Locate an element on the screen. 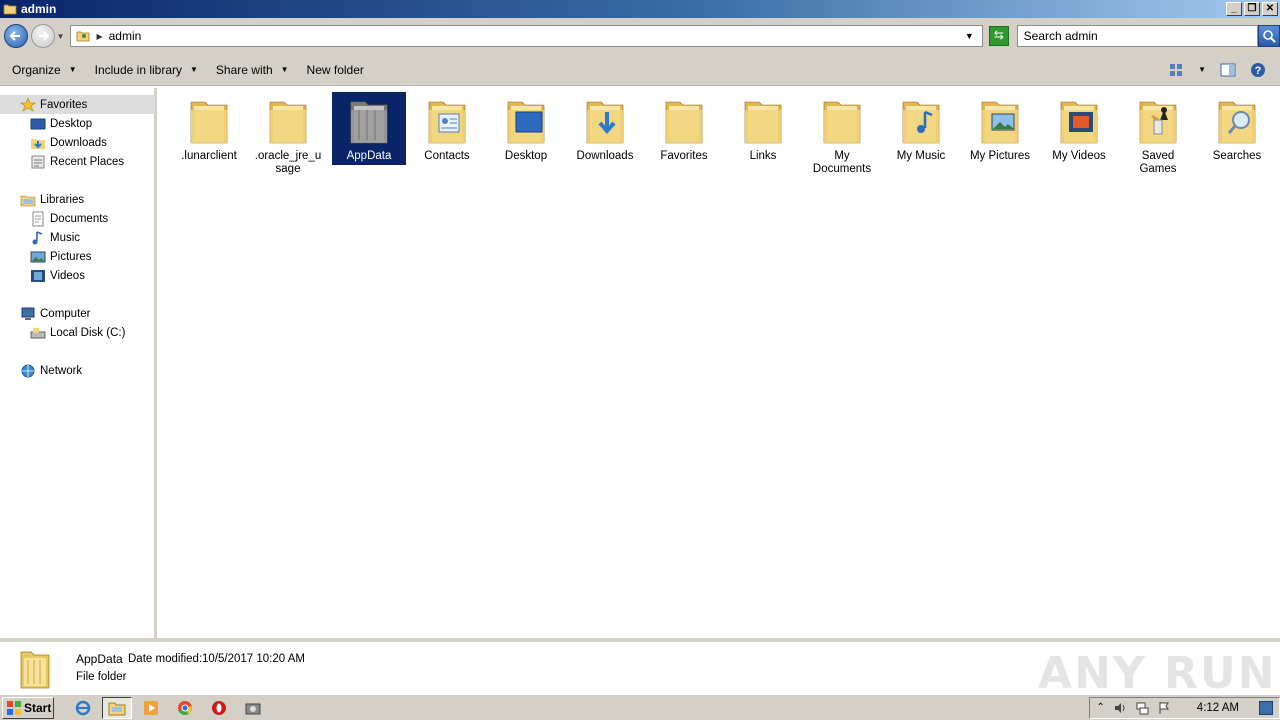  windows-explorer-icon is located at coordinates (117, 708).